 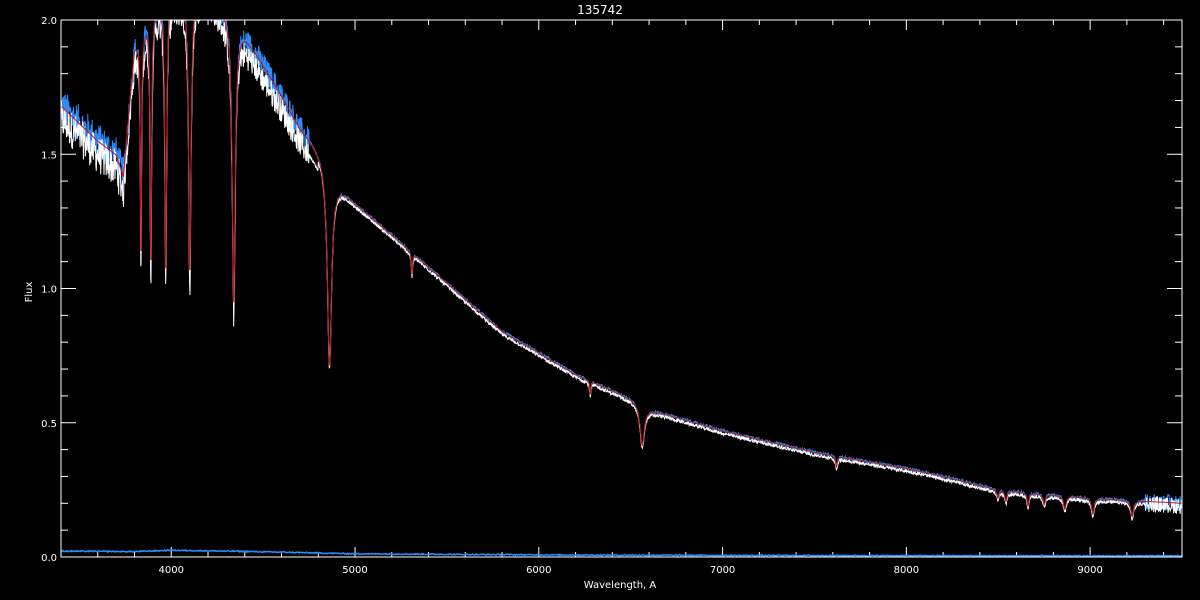 What do you see at coordinates (171, 570) in the screenshot?
I see `x-tick-label: 4000` at bounding box center [171, 570].